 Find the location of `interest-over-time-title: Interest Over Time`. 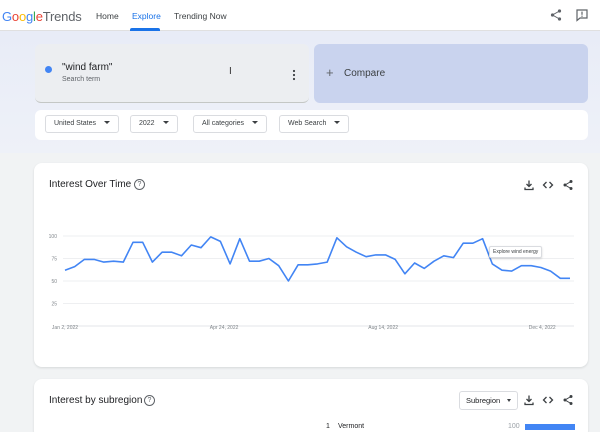

interest-over-time-title: Interest Over Time is located at coordinates (90, 184).